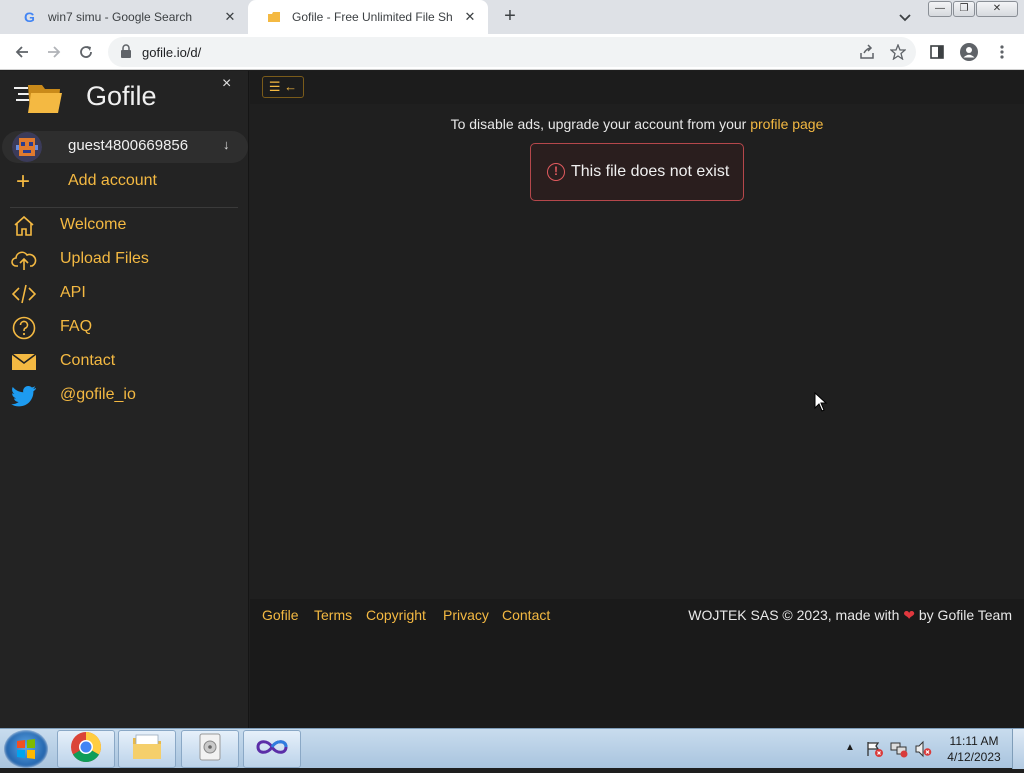  Describe the element at coordinates (372, 17) in the screenshot. I see `tab-title: Gofile - Free Unlimited File Sharing` at that location.